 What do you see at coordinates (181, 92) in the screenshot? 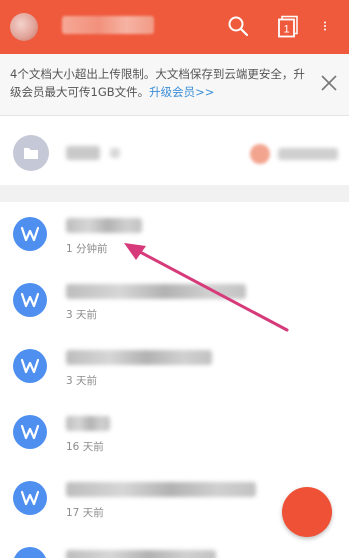
I see `upgrade-link: 升级会员>>` at bounding box center [181, 92].